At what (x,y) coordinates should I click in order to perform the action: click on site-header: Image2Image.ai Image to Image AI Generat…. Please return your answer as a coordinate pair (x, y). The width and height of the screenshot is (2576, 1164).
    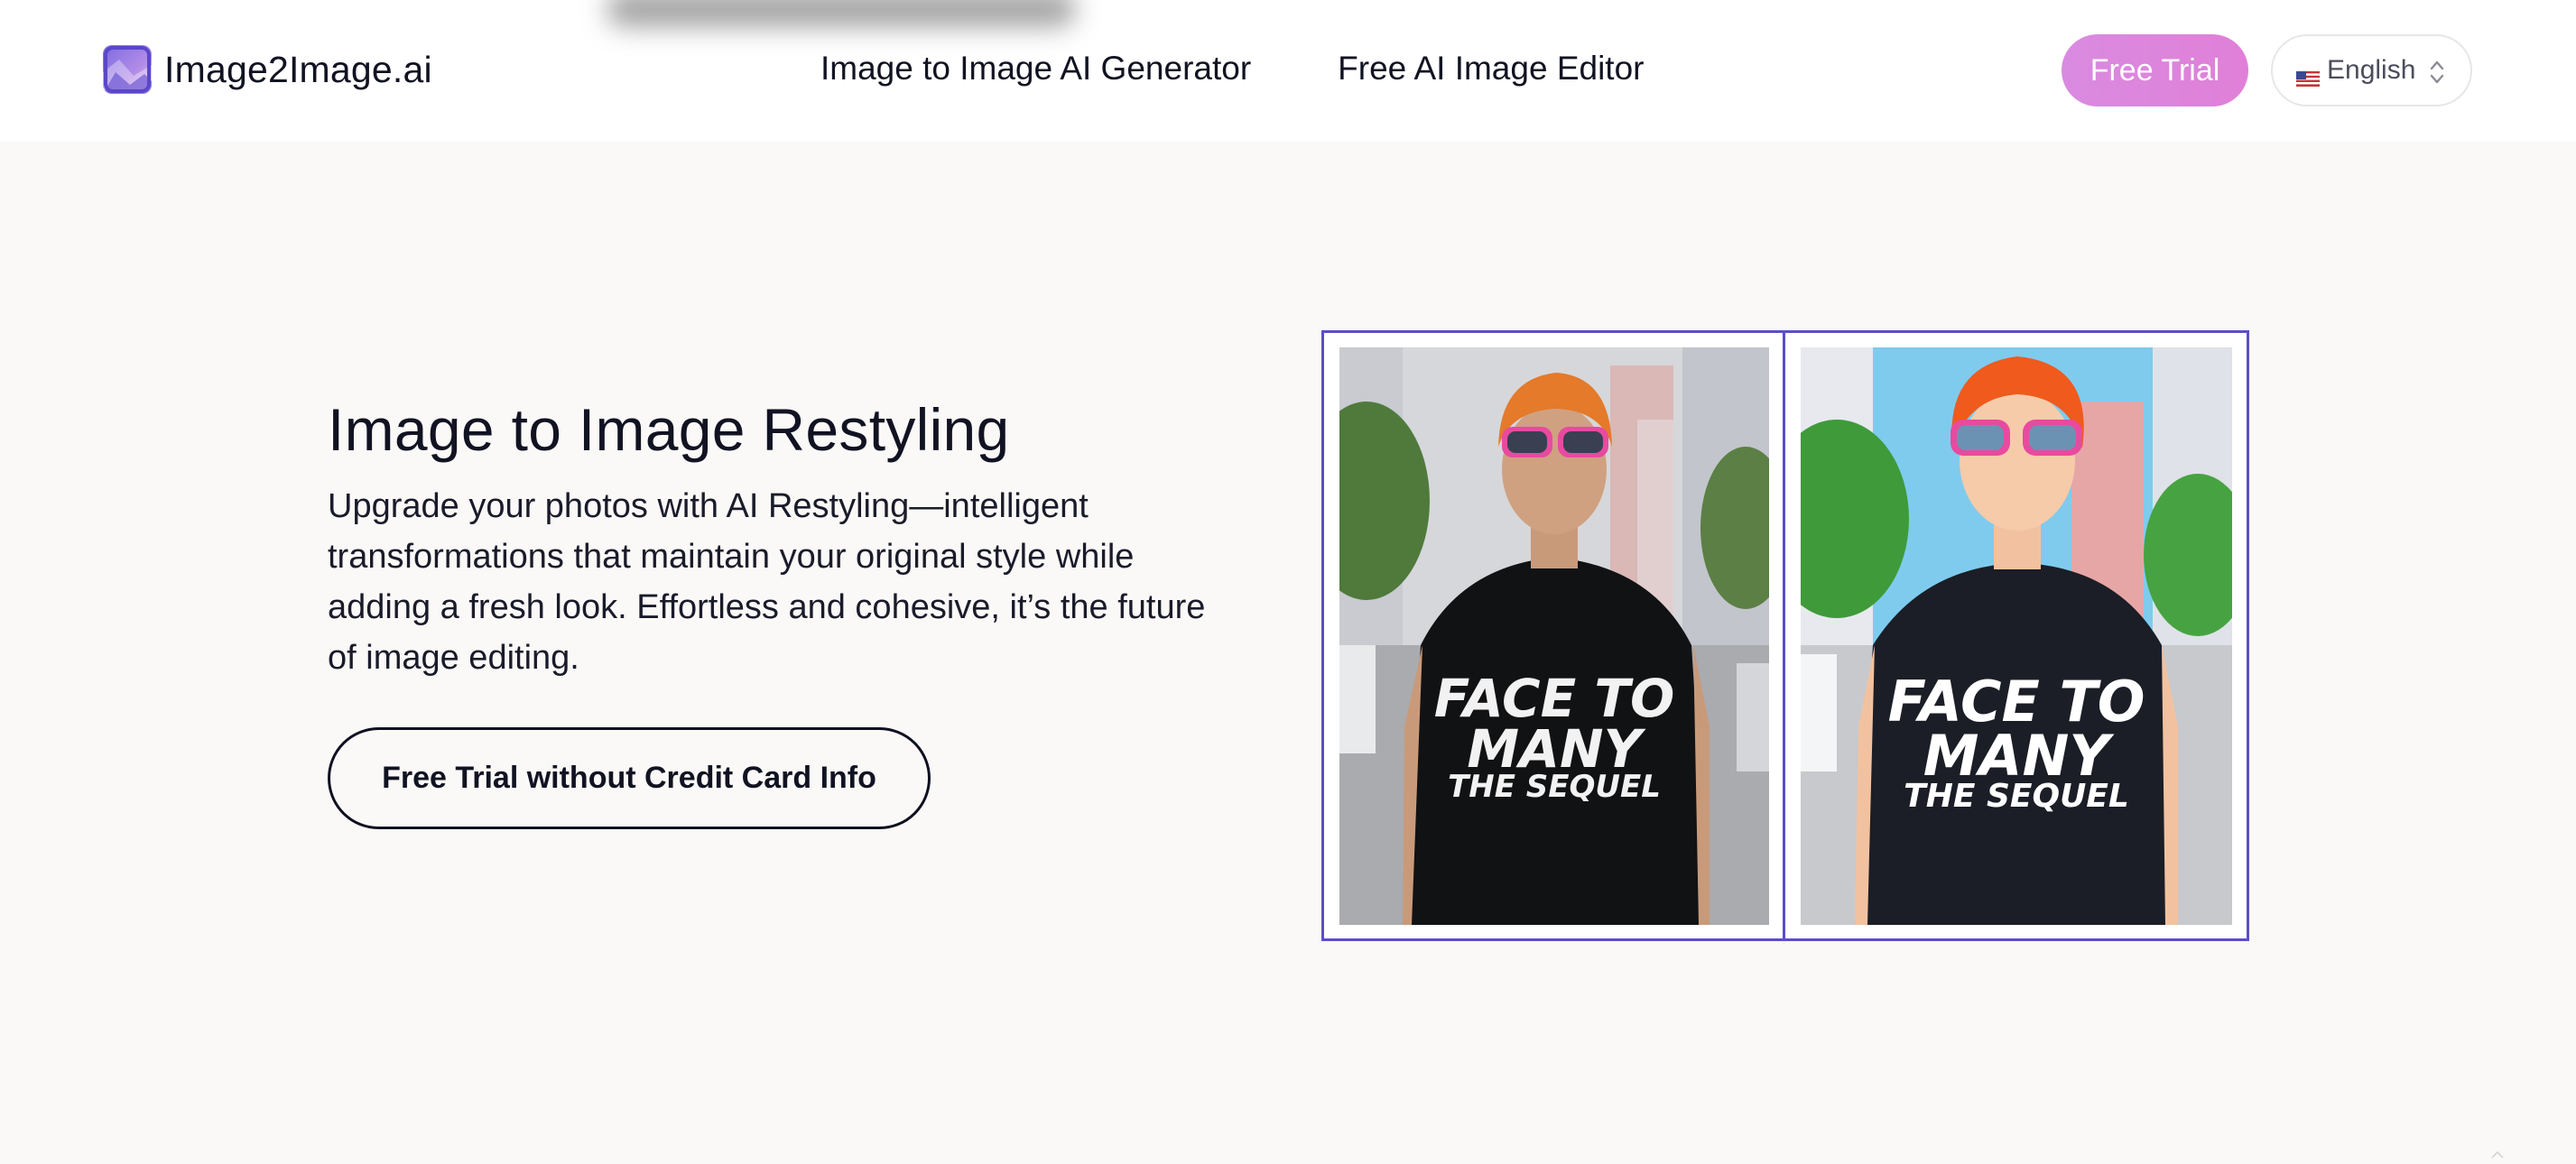
    Looking at the image, I should click on (1288, 71).